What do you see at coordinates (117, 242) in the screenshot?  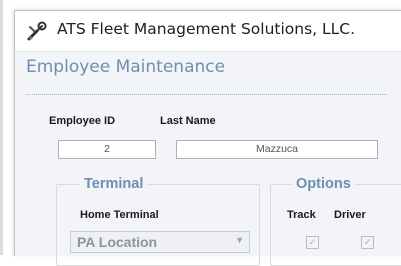 I see `home-terminal-value: PA Location` at bounding box center [117, 242].